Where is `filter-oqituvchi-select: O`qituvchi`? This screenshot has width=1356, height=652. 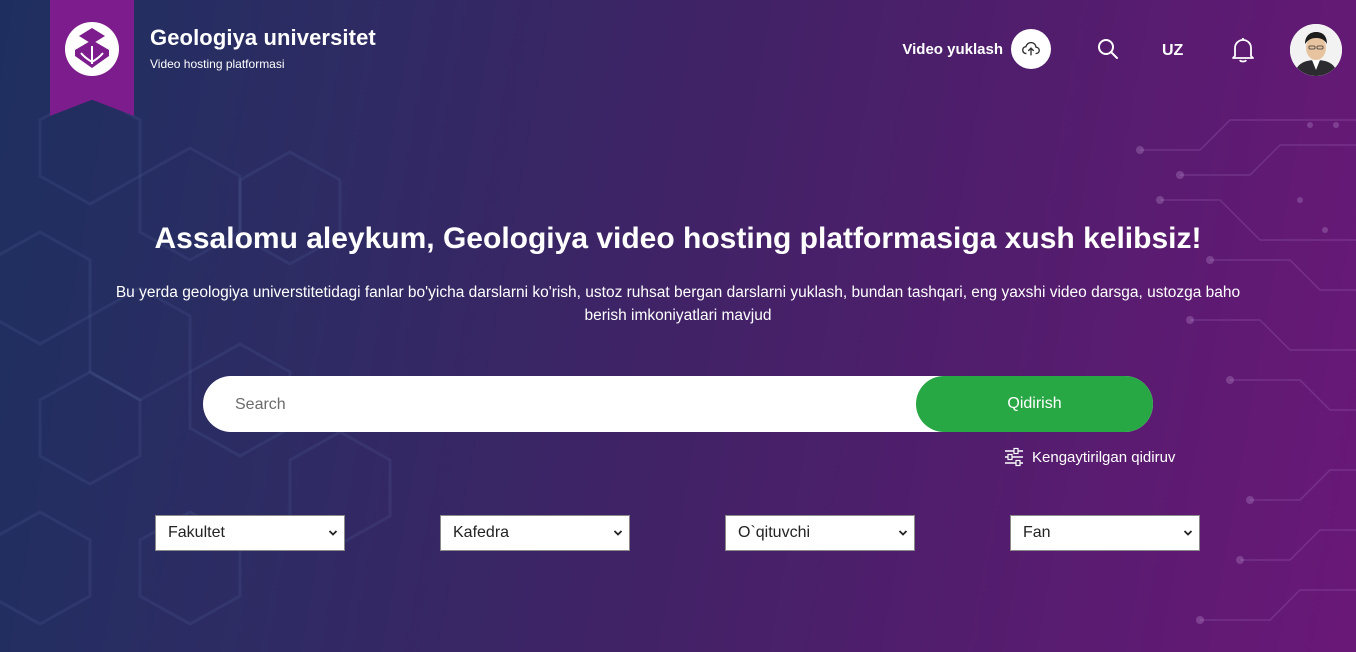 filter-oqituvchi-select: O`qituvchi is located at coordinates (820, 533).